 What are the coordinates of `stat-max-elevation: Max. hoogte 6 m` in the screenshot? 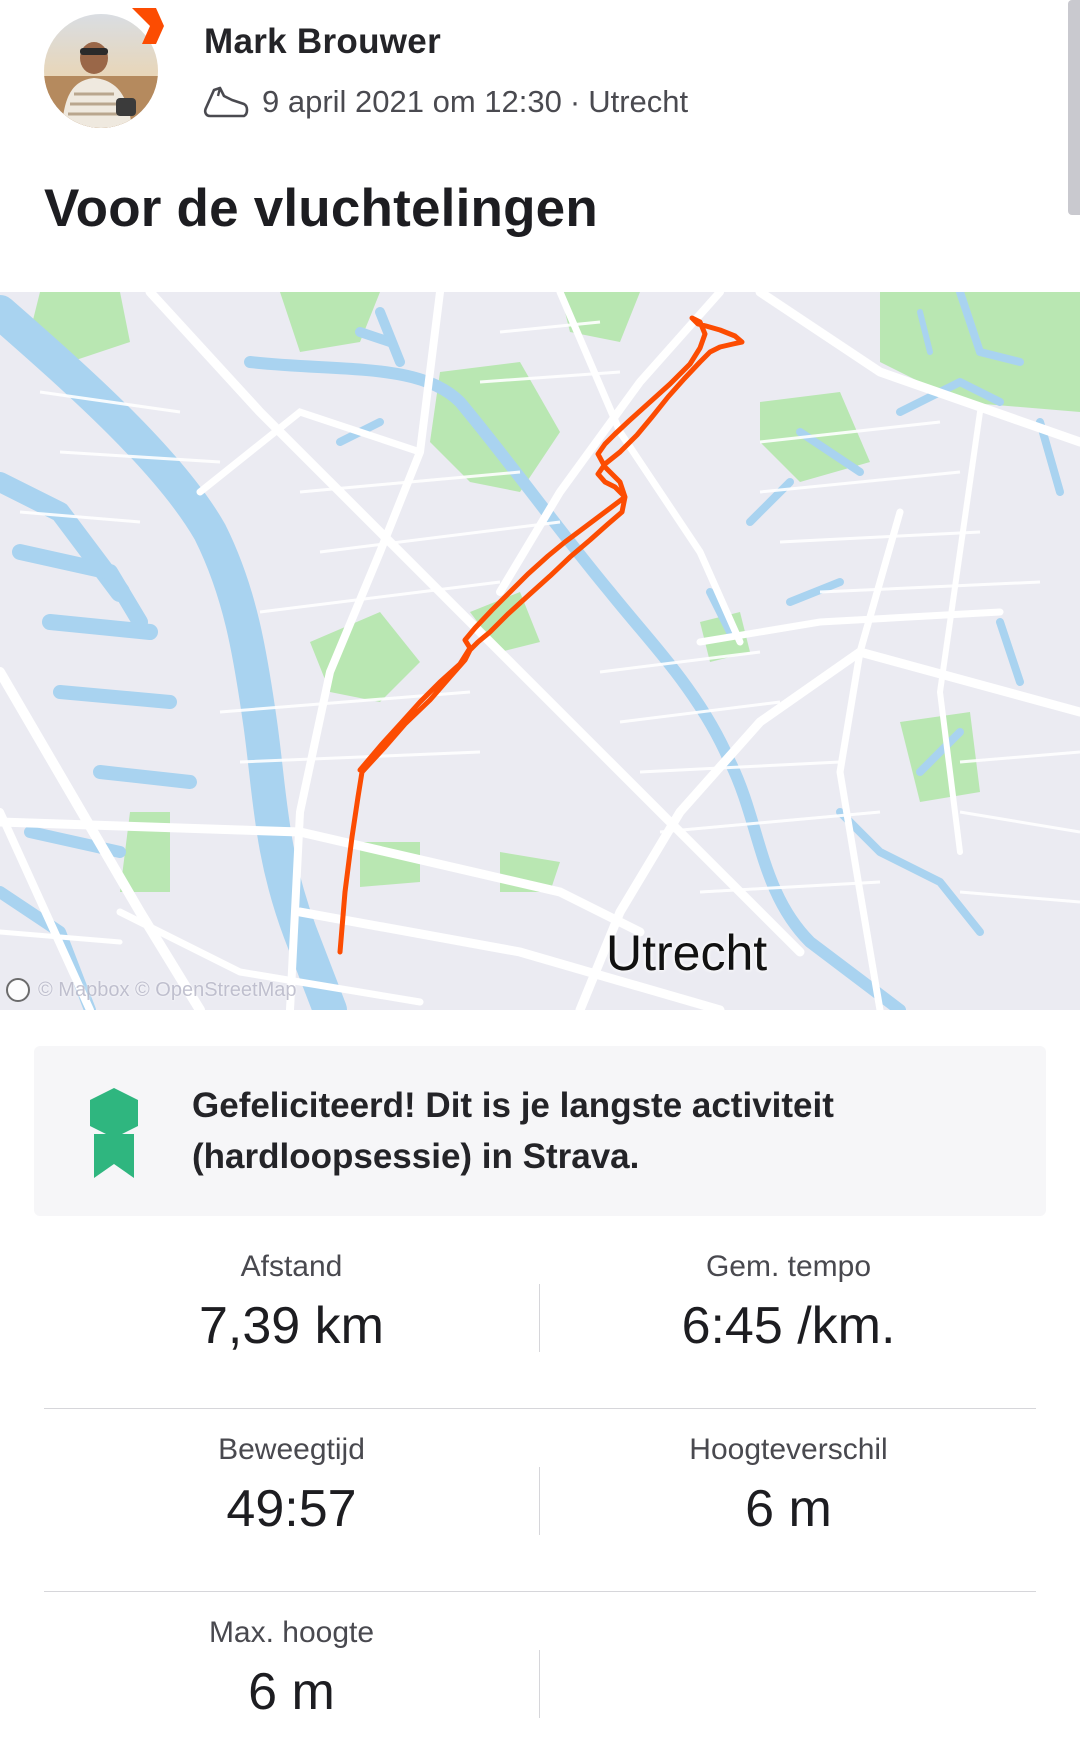 It's located at (291, 1669).